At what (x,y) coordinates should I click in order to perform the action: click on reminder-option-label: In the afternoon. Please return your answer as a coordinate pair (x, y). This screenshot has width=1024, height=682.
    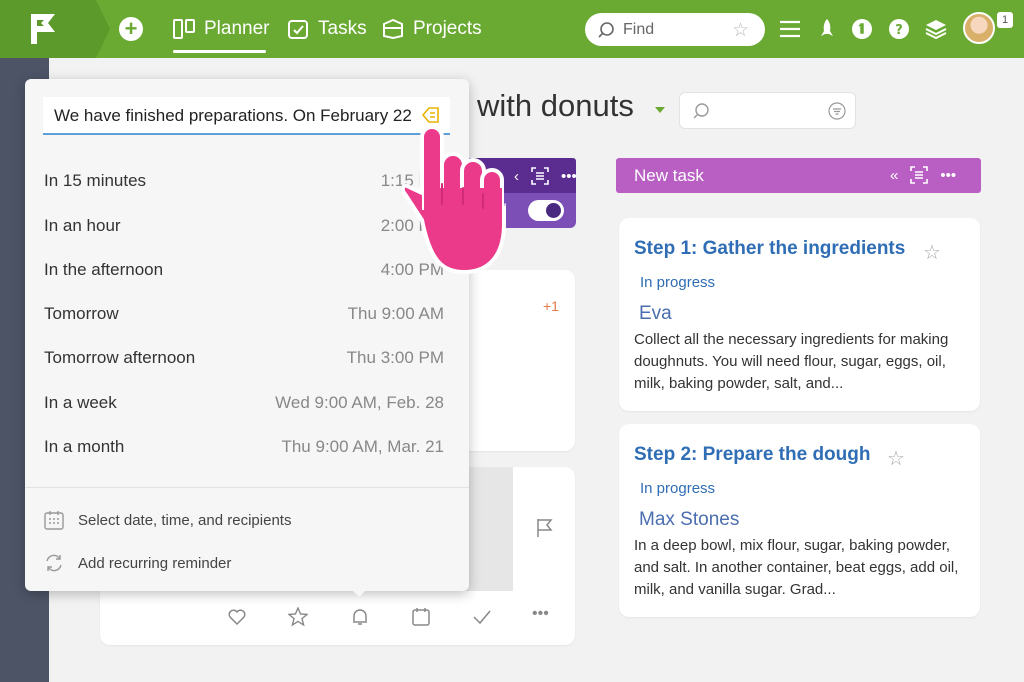
    Looking at the image, I should click on (104, 269).